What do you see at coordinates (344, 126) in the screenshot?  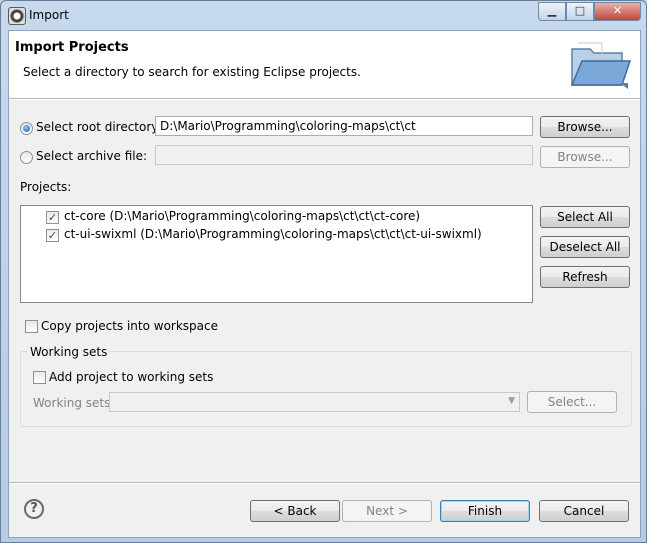 I see `root-directory-field: D:\Mario\Programming\coloring-maps\ct\ct` at bounding box center [344, 126].